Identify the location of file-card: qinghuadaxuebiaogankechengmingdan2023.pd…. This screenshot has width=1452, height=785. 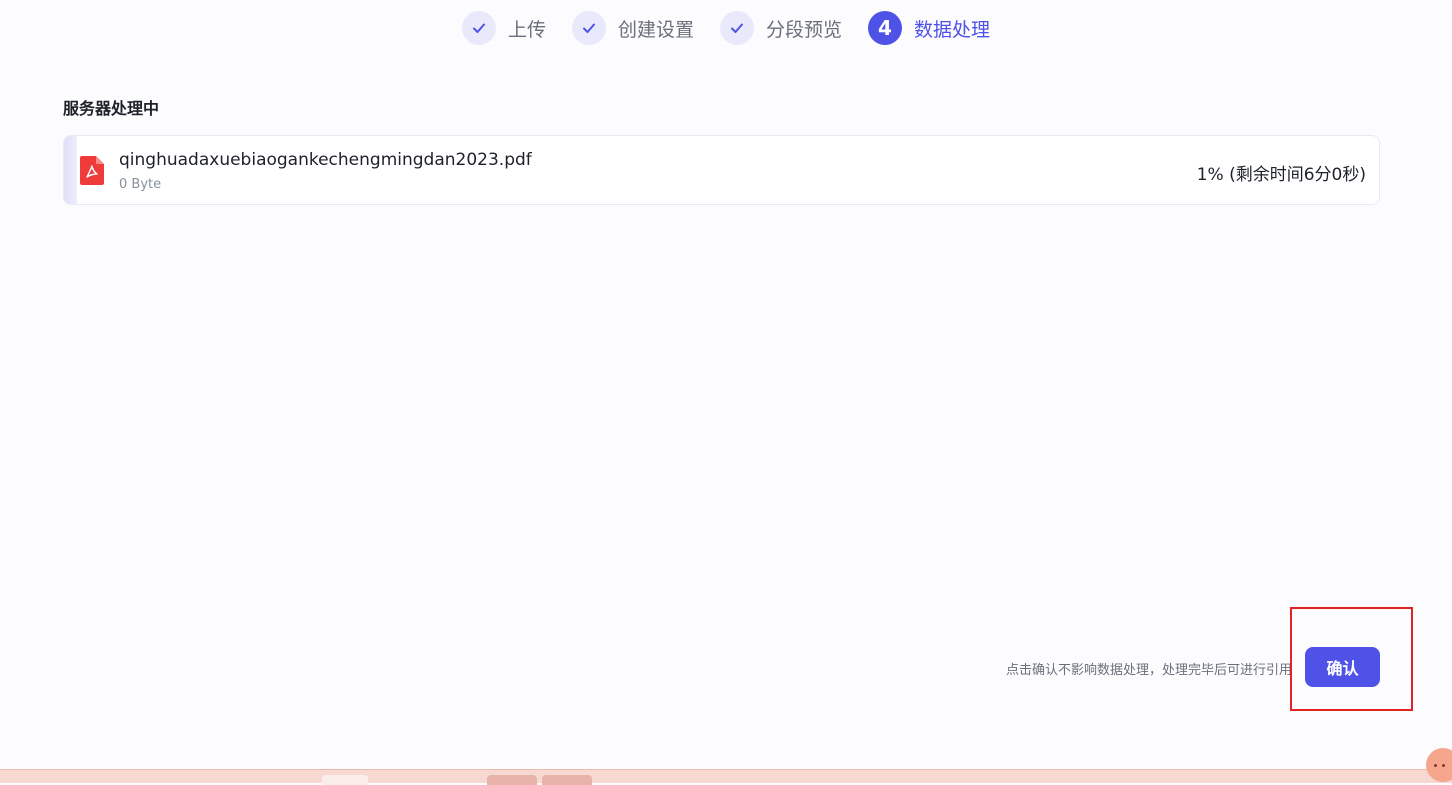
(721, 170).